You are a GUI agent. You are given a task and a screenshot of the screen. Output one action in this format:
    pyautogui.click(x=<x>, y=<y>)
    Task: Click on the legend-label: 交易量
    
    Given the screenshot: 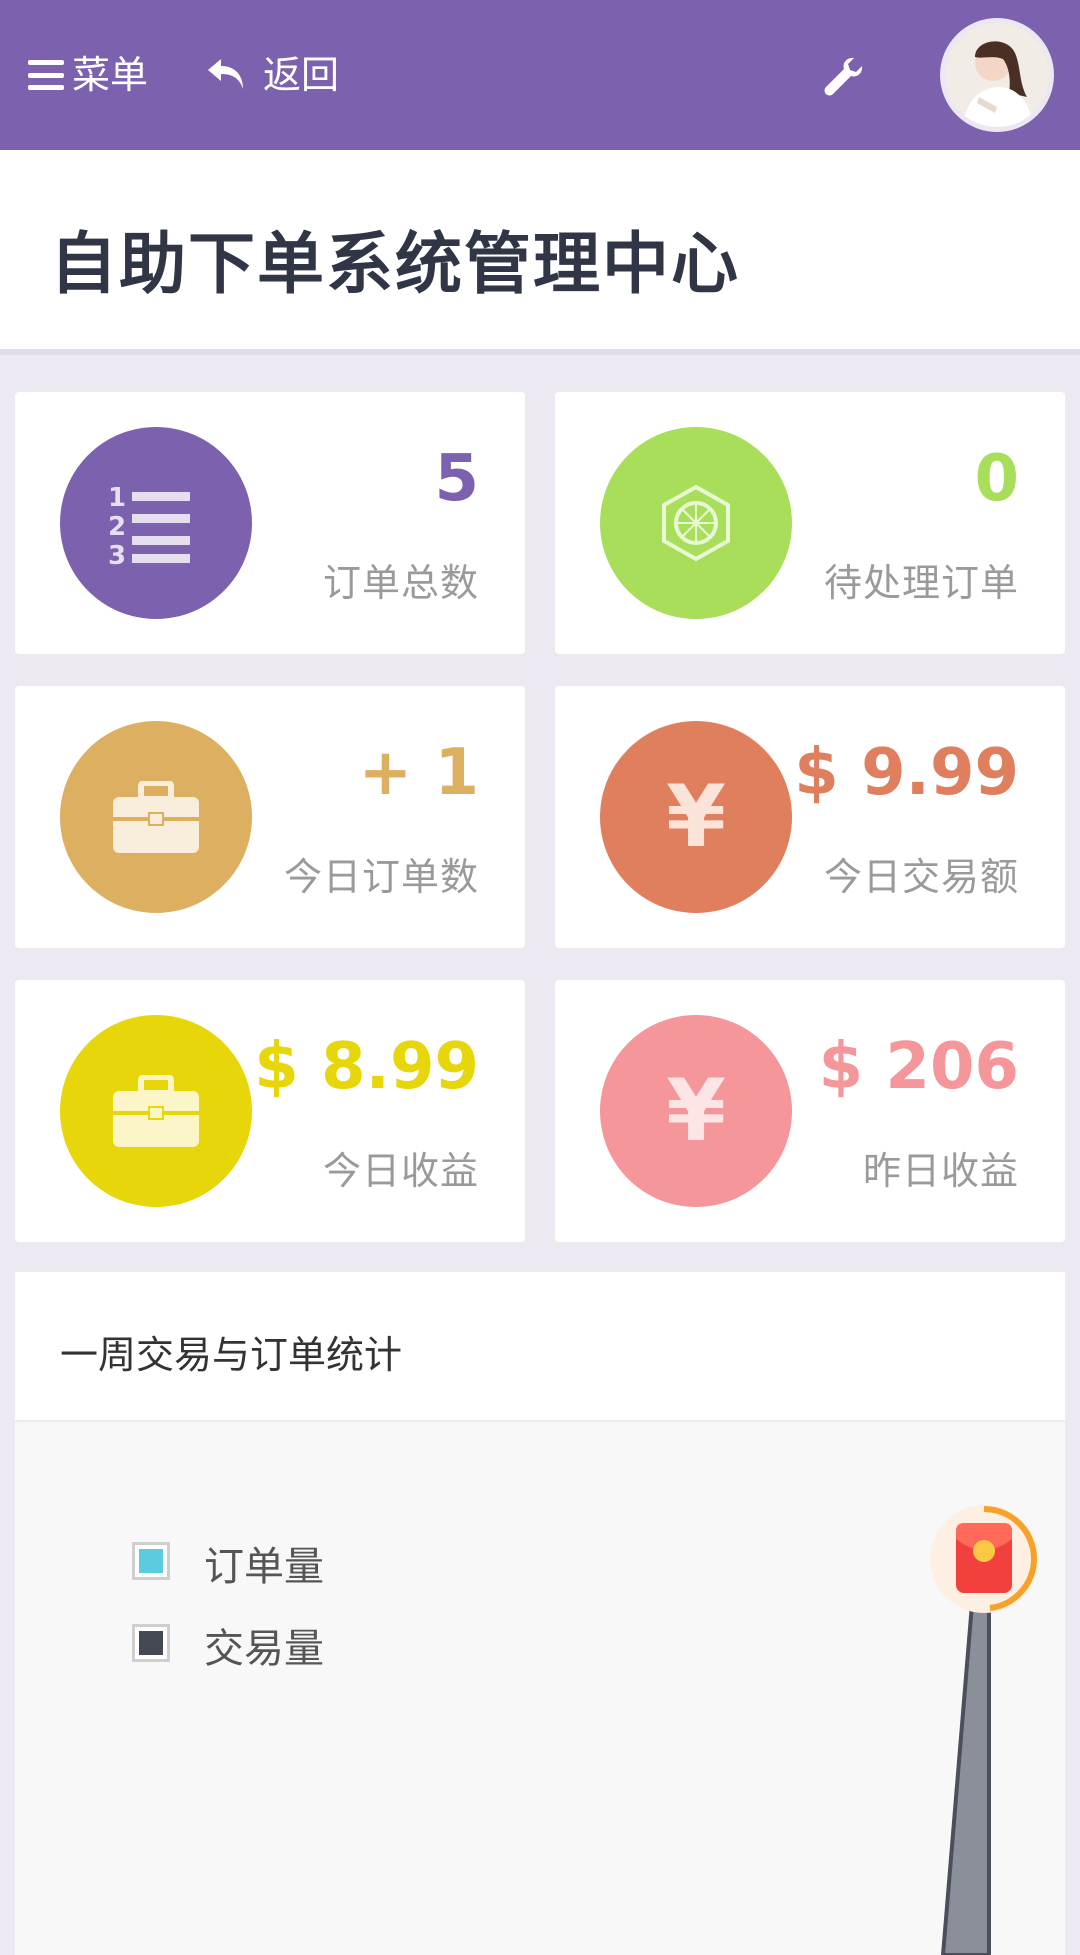 What is the action you would take?
    pyautogui.click(x=264, y=1649)
    